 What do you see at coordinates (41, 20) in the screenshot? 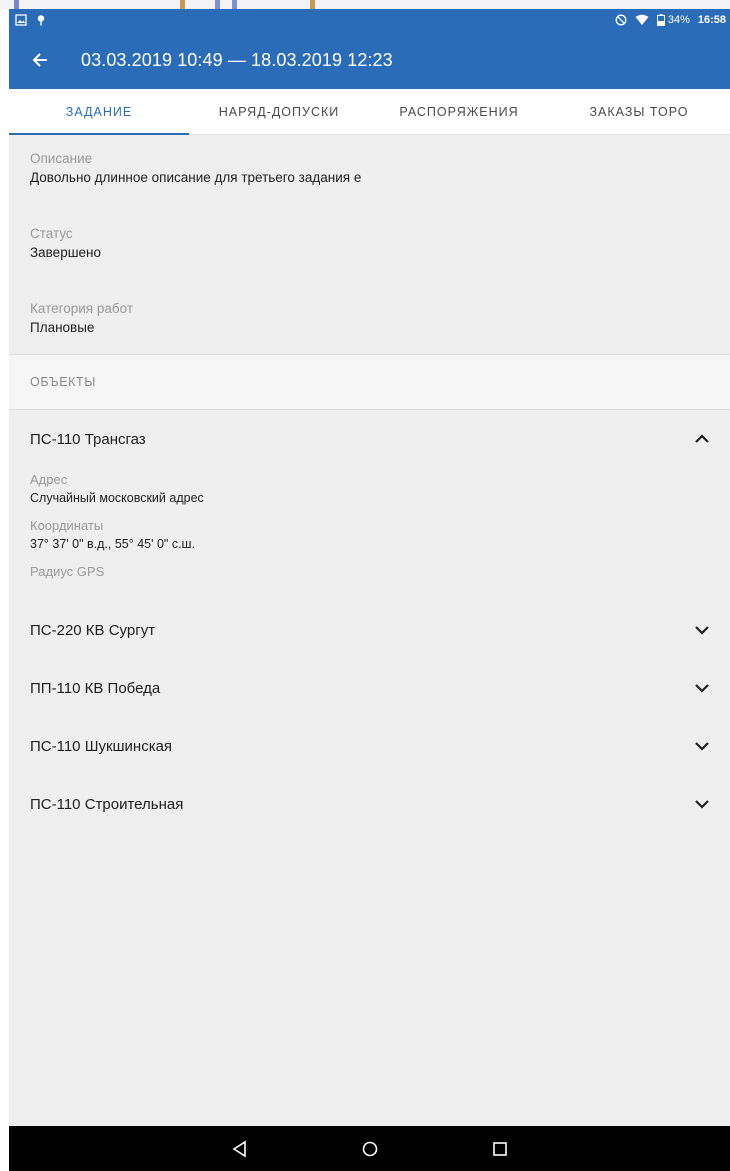
I see `location-pin-icon` at bounding box center [41, 20].